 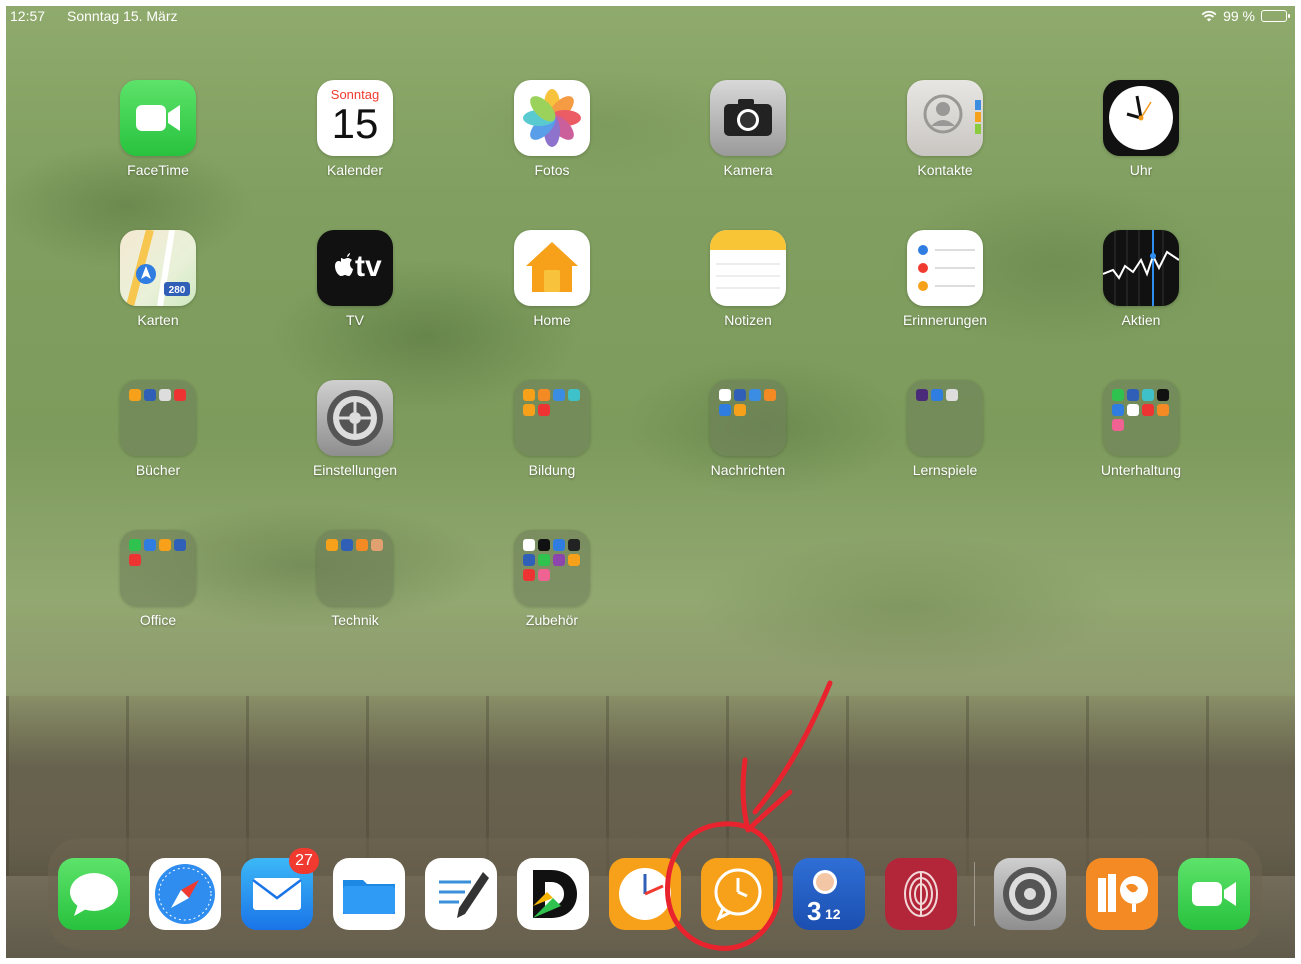 What do you see at coordinates (945, 268) in the screenshot?
I see `reminders-icon` at bounding box center [945, 268].